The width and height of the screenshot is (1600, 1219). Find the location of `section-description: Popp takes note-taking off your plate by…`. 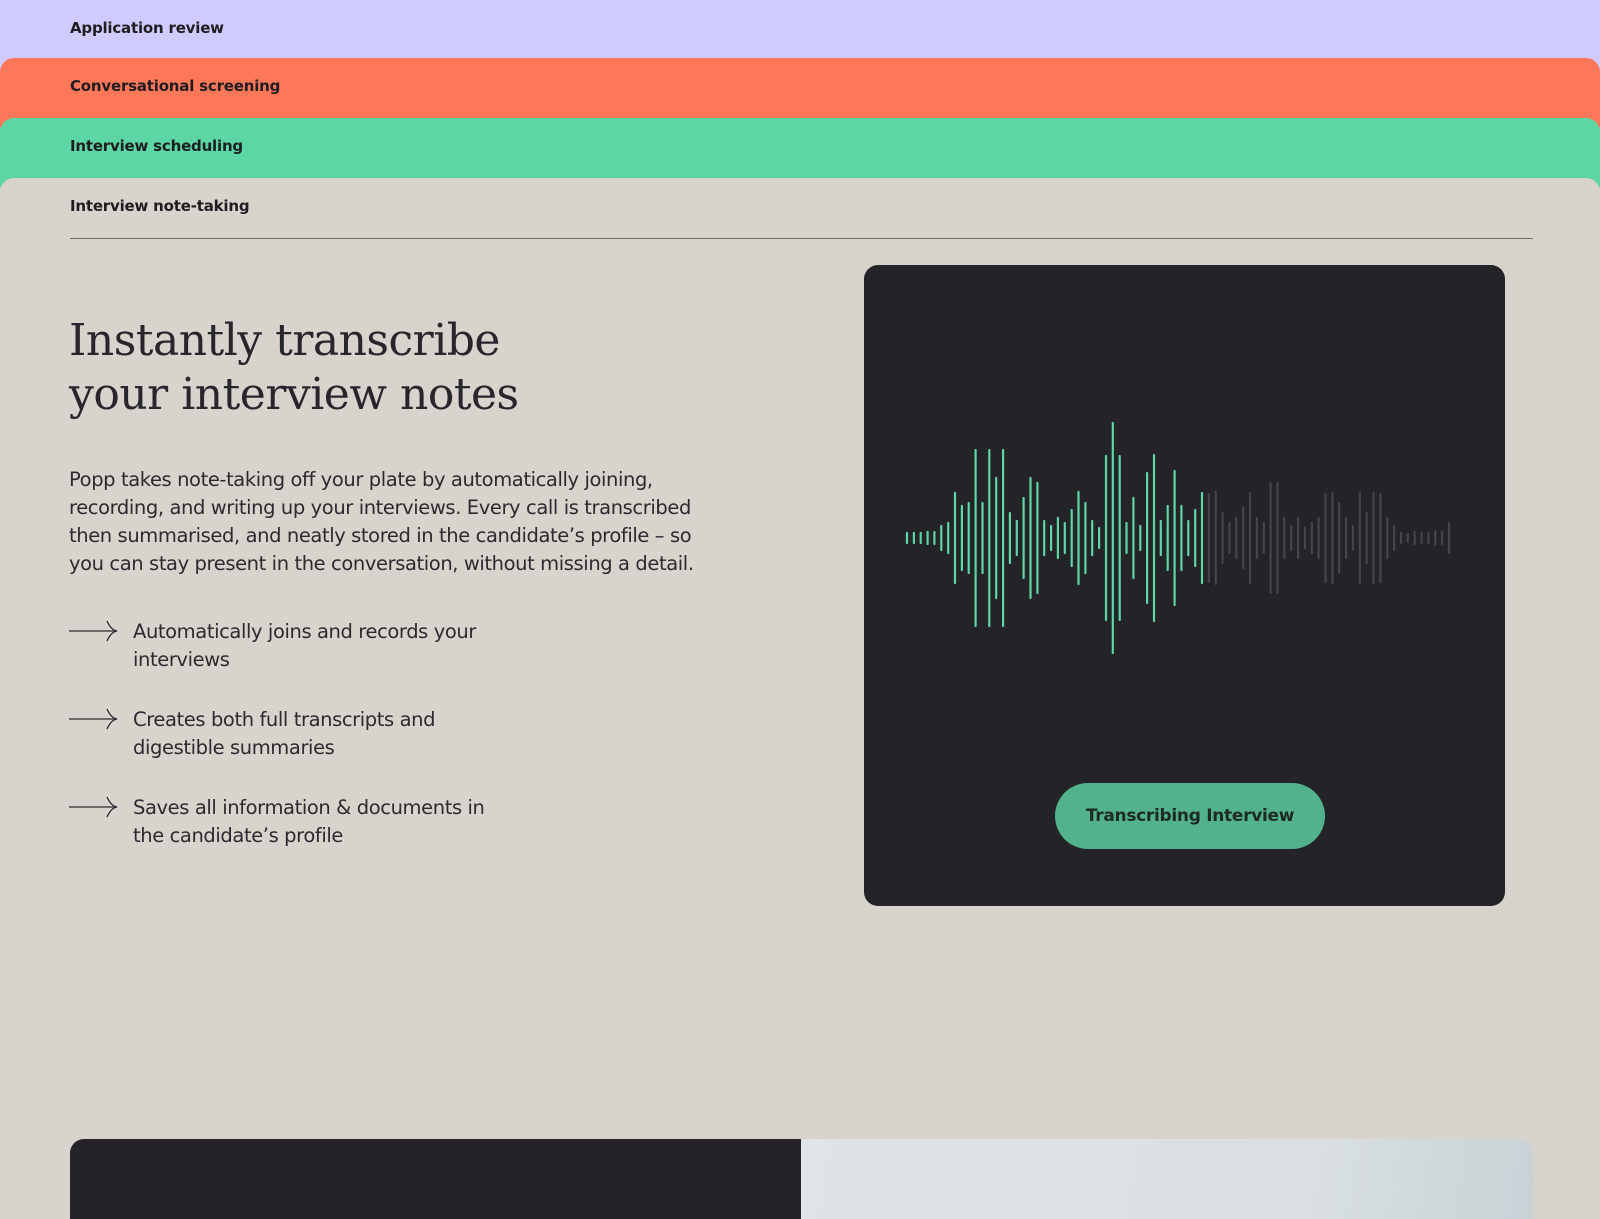

section-description: Popp takes note-taking off your plate by… is located at coordinates (381, 521).